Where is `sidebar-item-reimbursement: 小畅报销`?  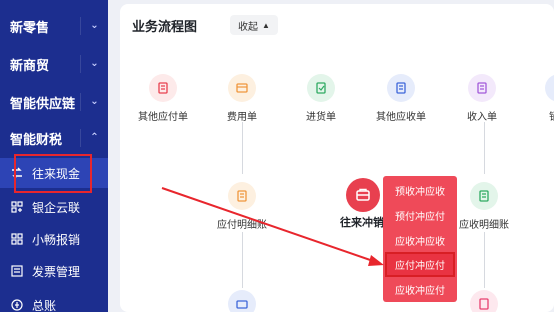 sidebar-item-reimbursement: 小畅报销 is located at coordinates (54, 239).